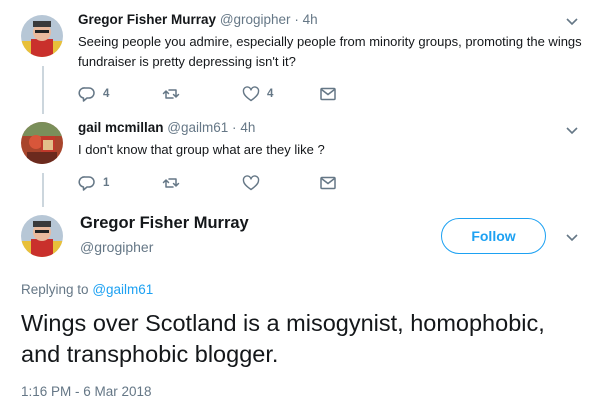 Image resolution: width=597 pixels, height=410 pixels. I want to click on reply-button: 1, so click(93, 183).